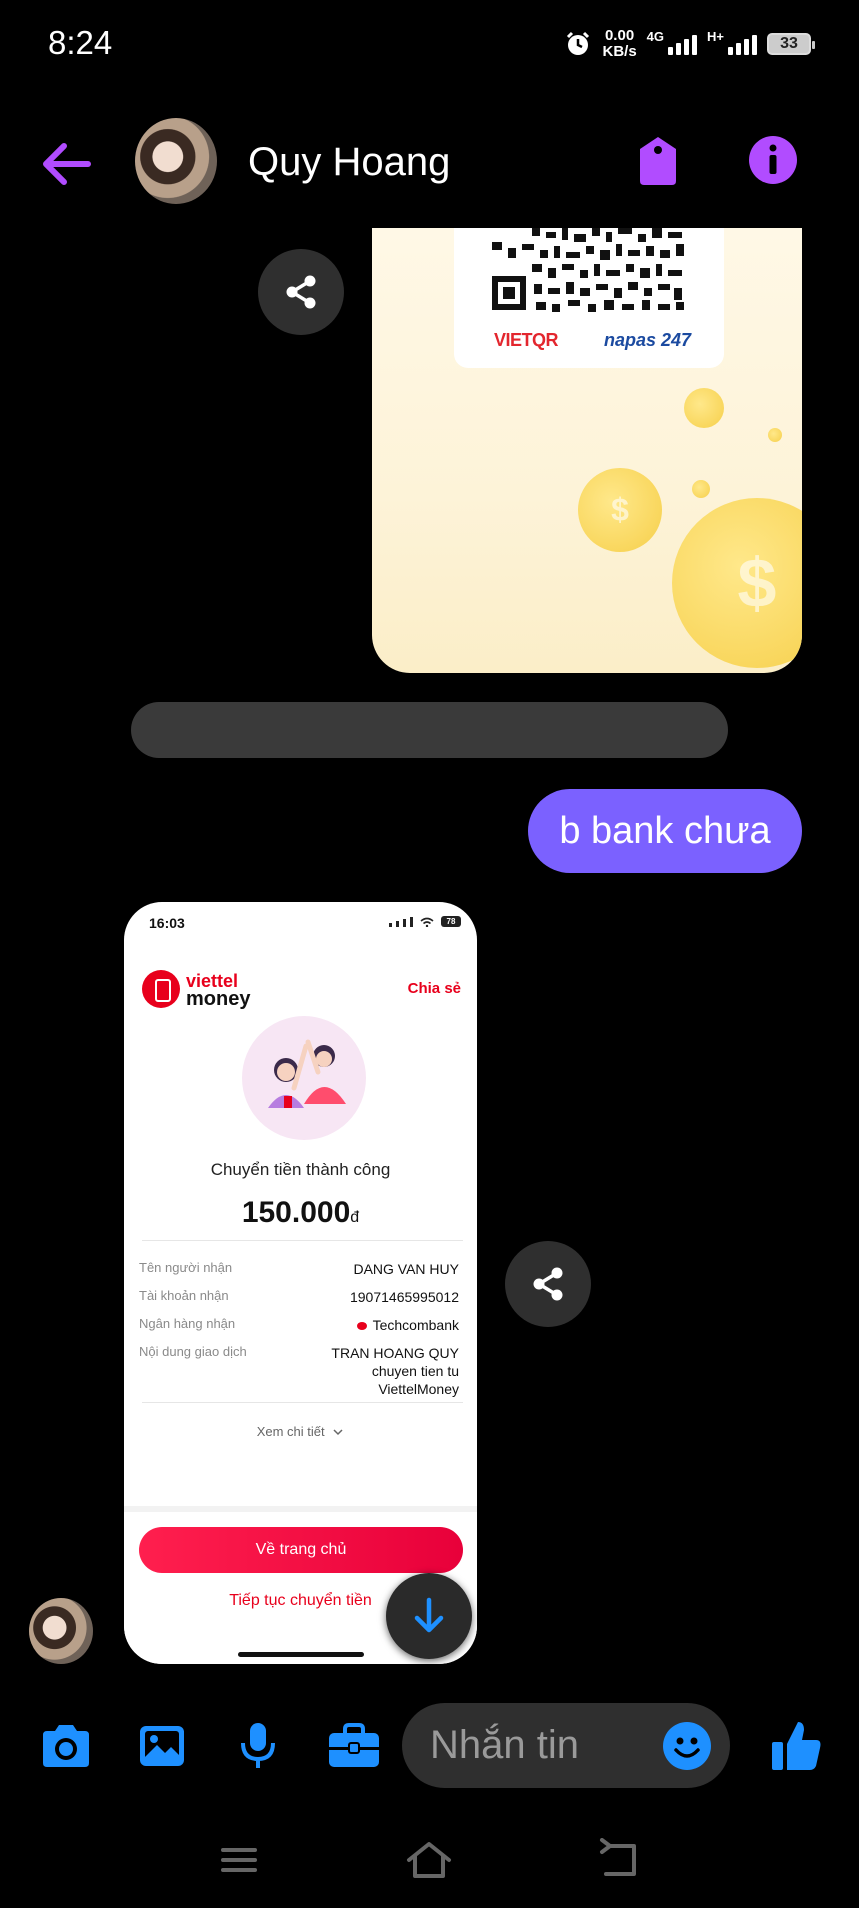 The width and height of the screenshot is (859, 1908). I want to click on content-line: TRAN HOANG QUY, so click(395, 1353).